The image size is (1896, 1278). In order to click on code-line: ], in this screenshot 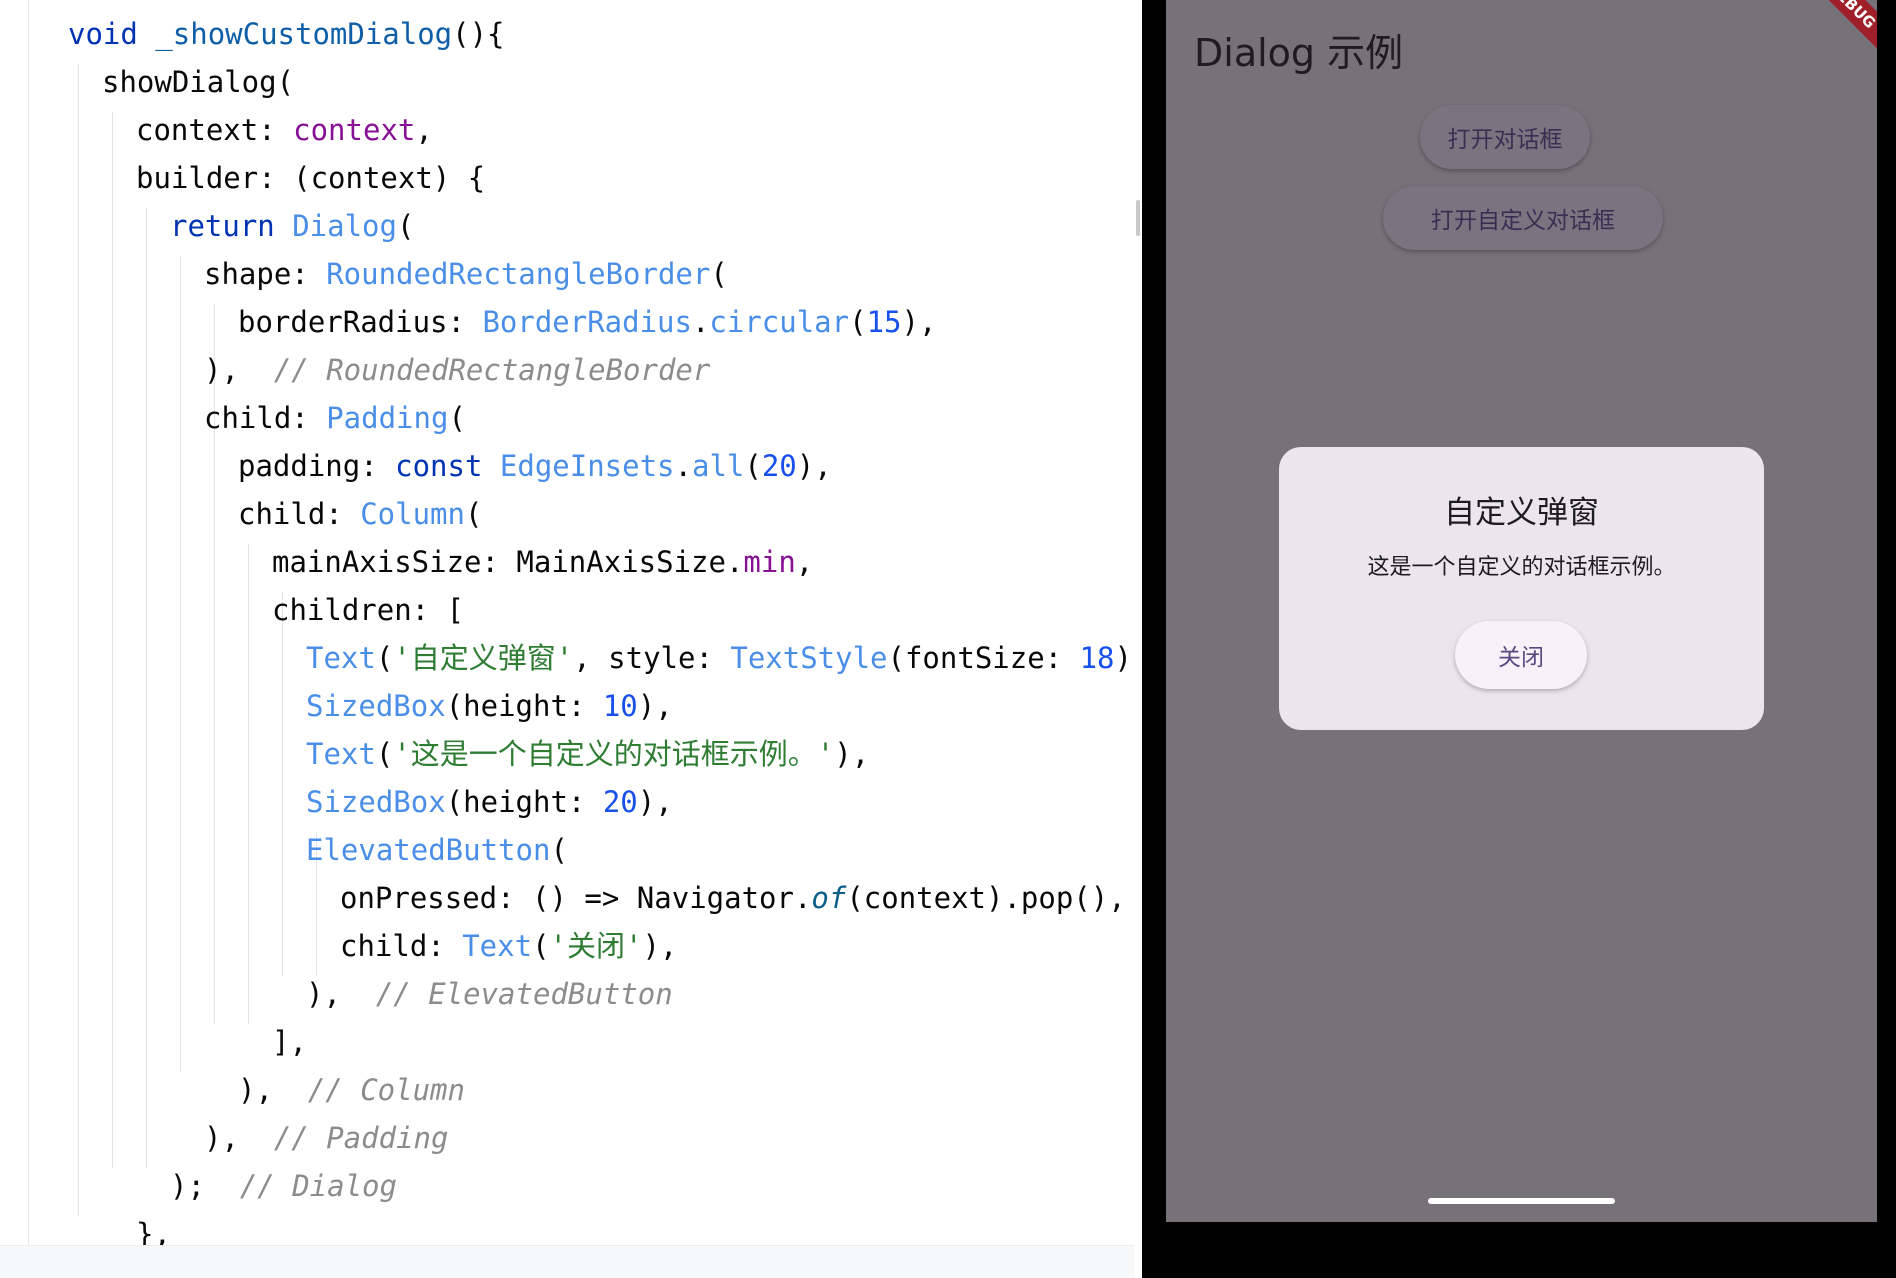, I will do `click(289, 1042)`.